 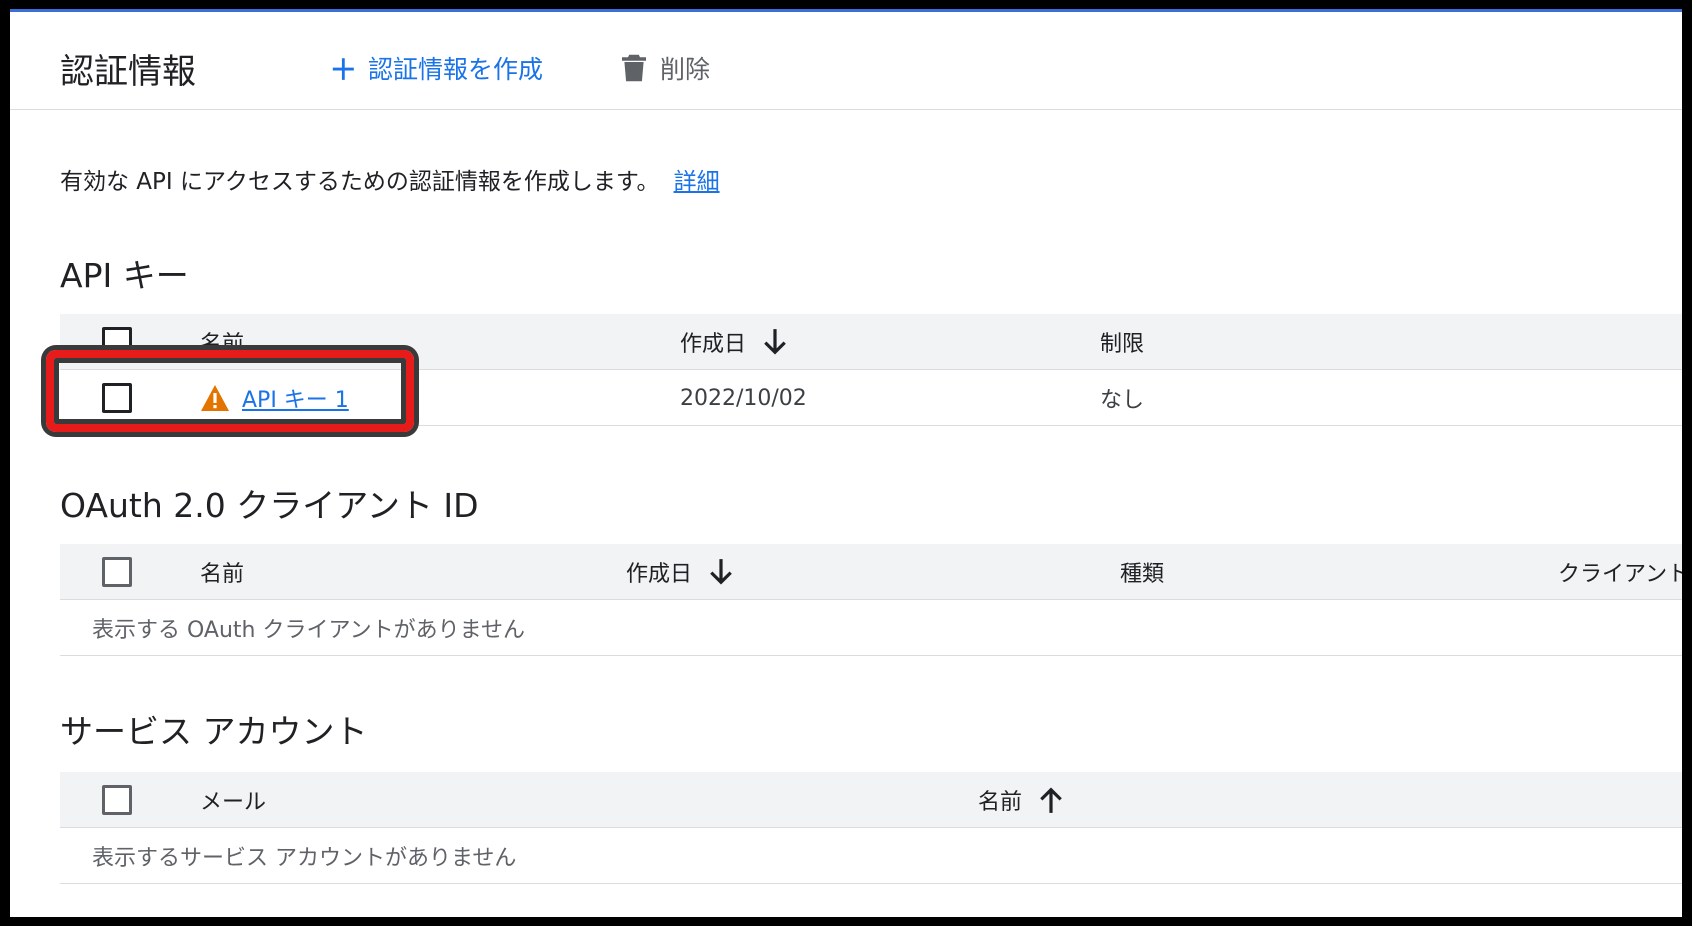 I want to click on oauth-table: 名前 作成日 種類 クライアント 表示する OAuth クライアントがありません, so click(x=871, y=600).